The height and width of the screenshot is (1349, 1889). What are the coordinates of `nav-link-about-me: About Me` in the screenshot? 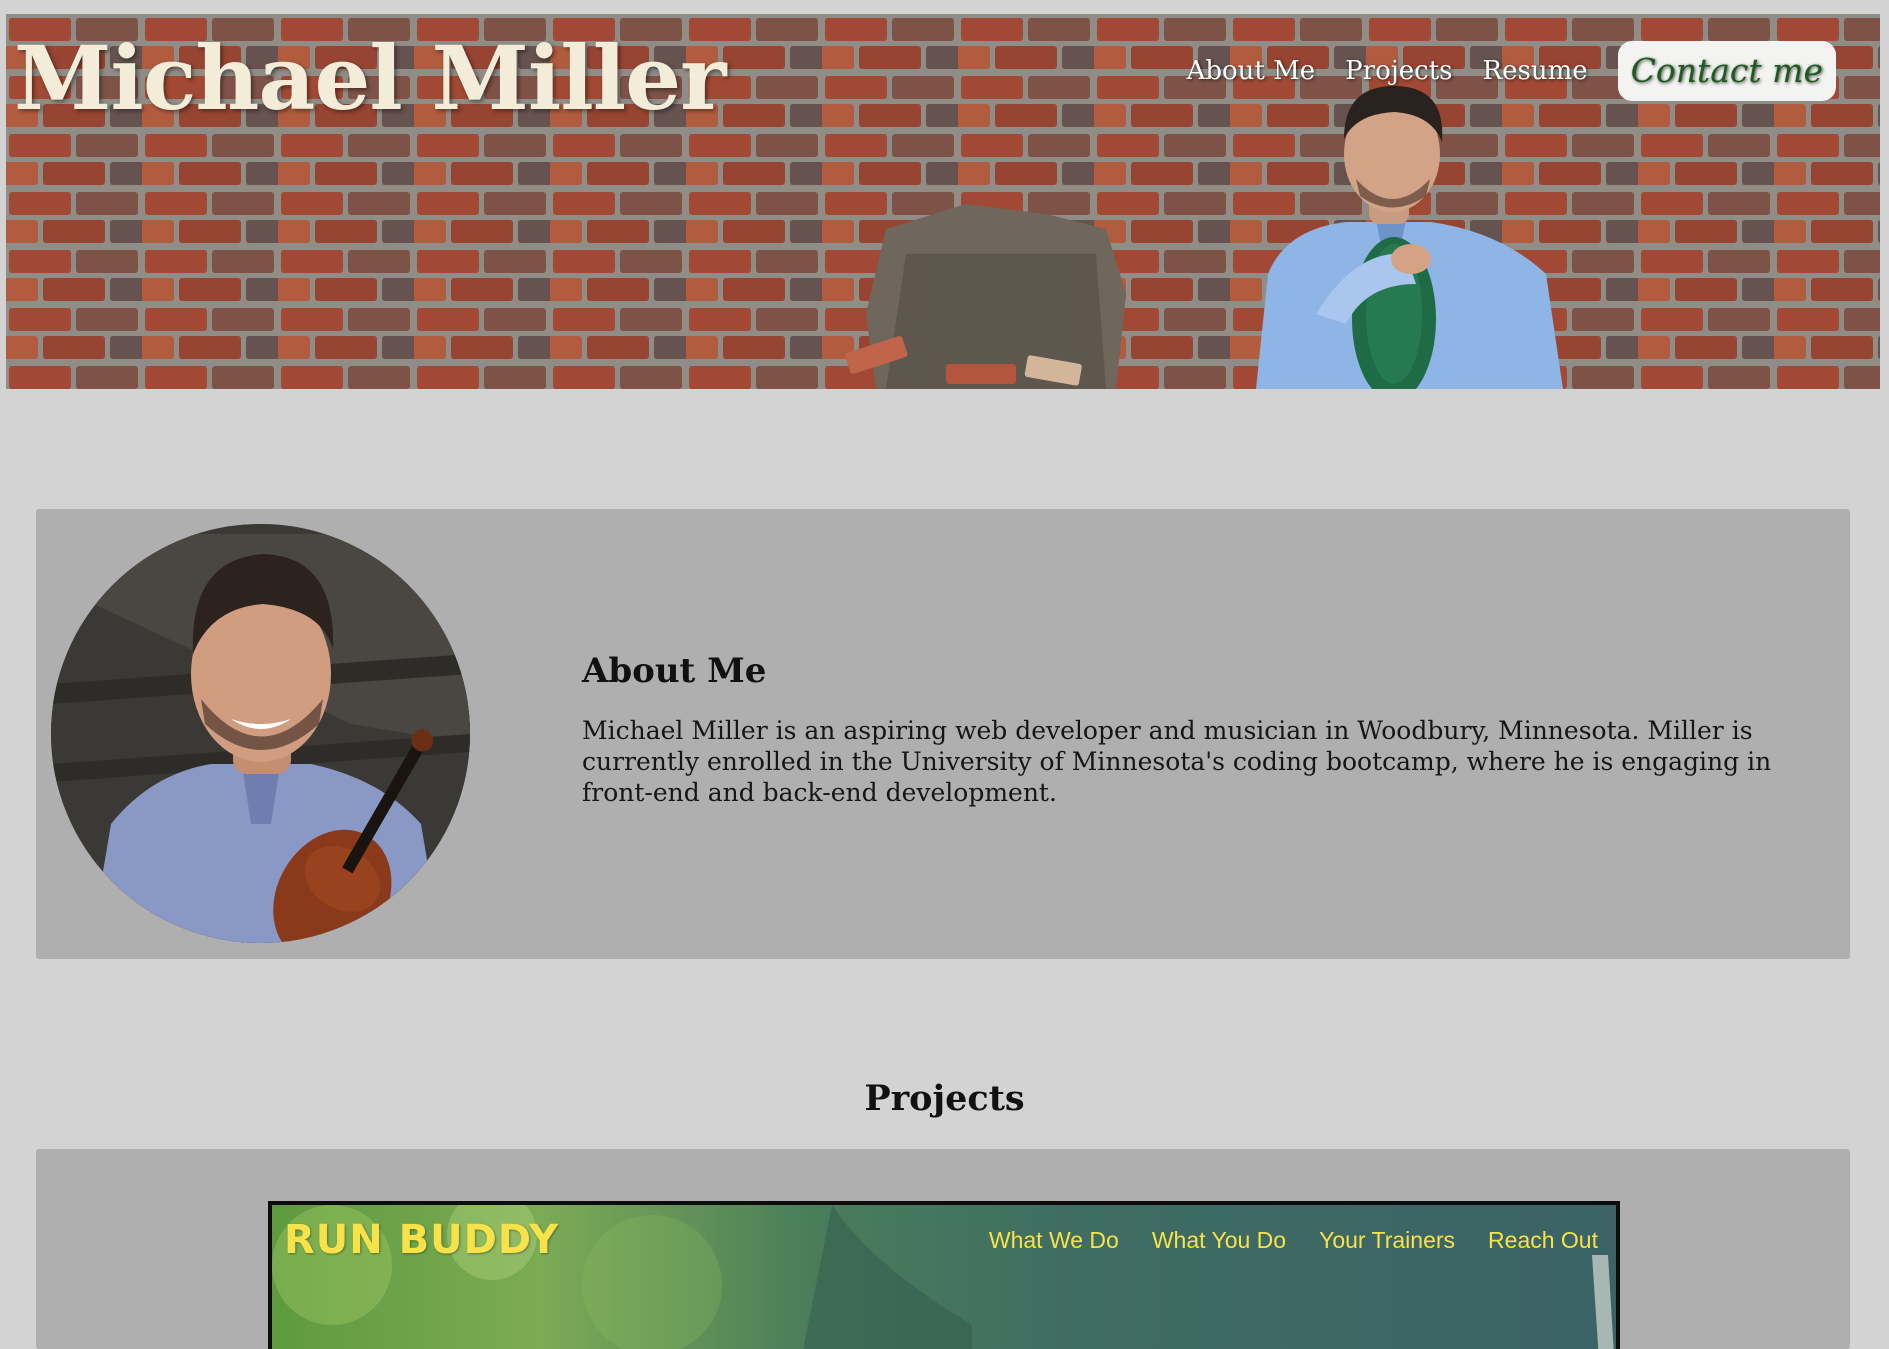 It's located at (1251, 71).